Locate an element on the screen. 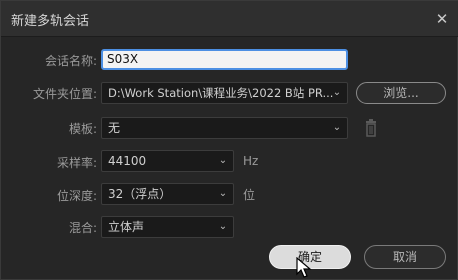  folder-location-label: 文件夹位置: is located at coordinates (64, 94).